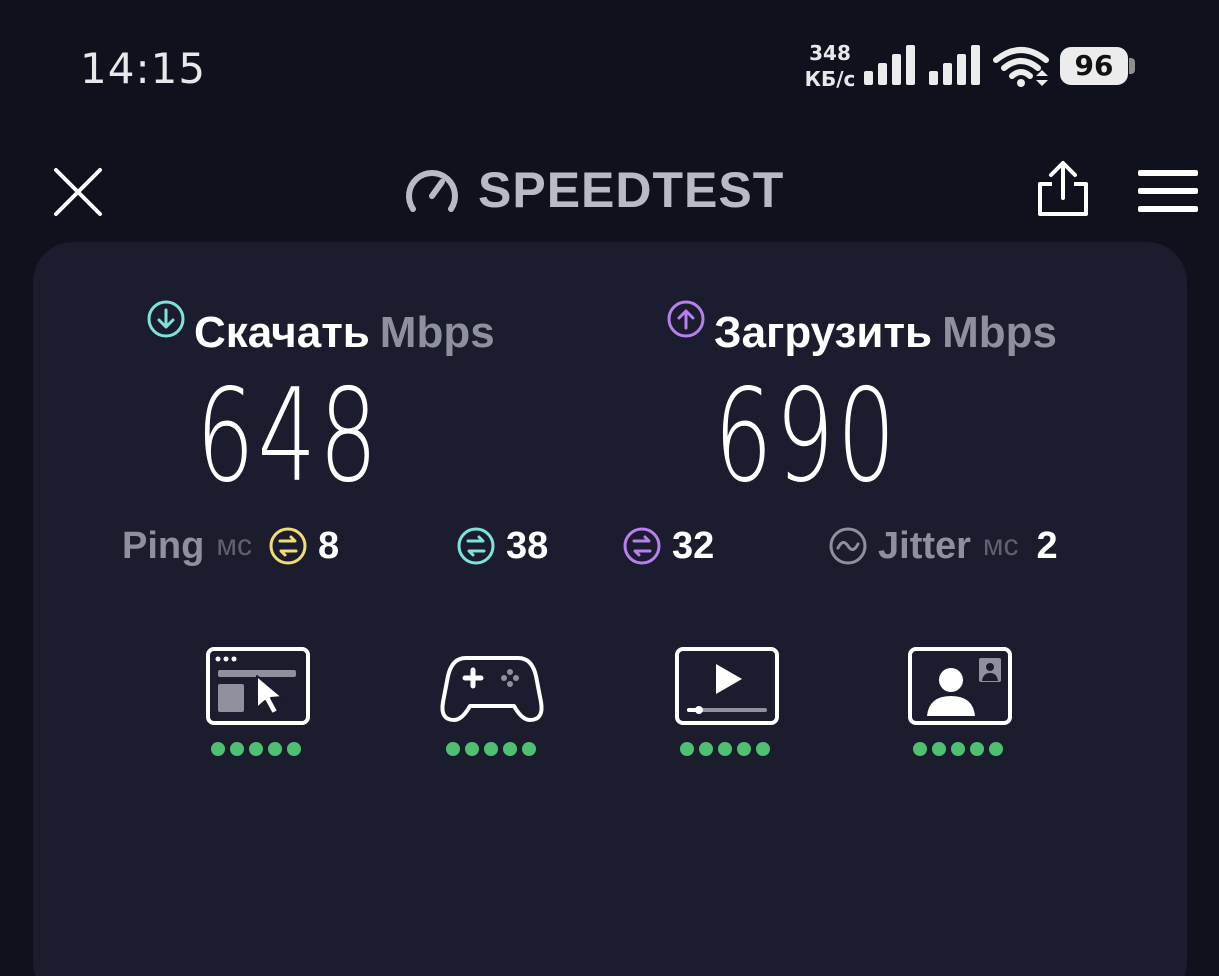 The image size is (1219, 976). Describe the element at coordinates (830, 66) in the screenshot. I see `network-speed: 348 КБ/с` at that location.